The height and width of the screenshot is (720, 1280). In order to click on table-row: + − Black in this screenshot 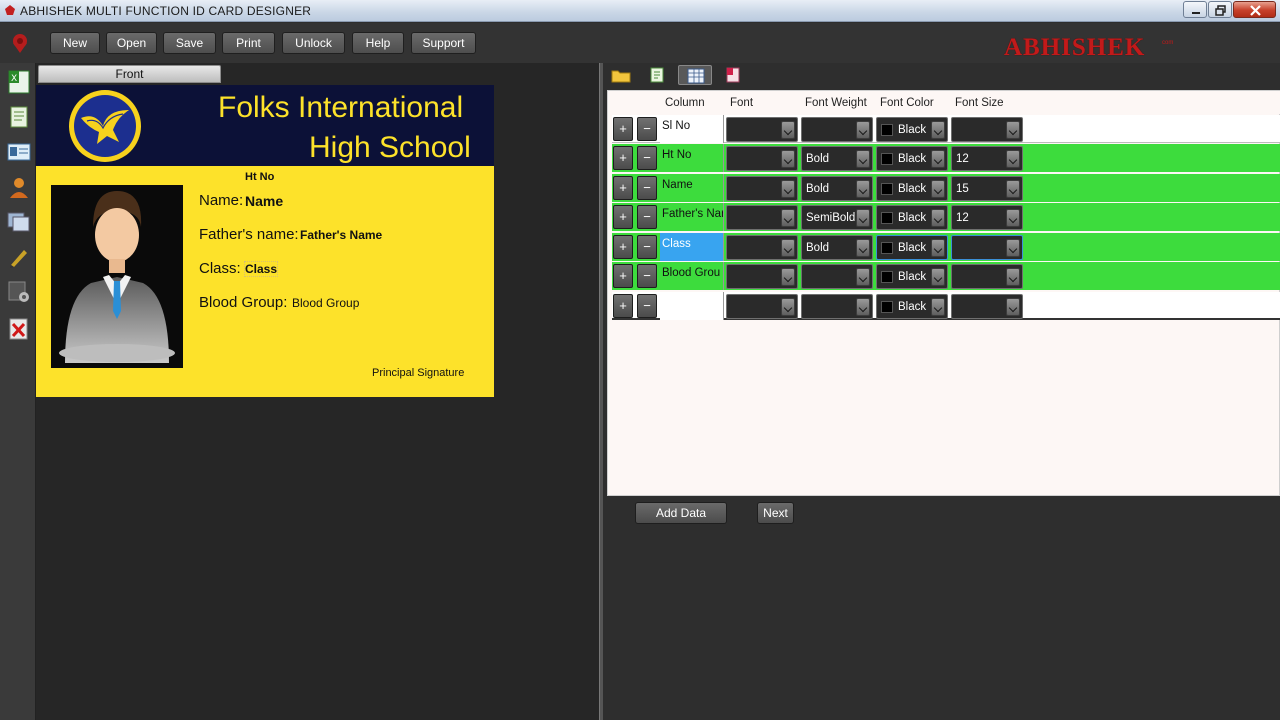, I will do `click(946, 306)`.